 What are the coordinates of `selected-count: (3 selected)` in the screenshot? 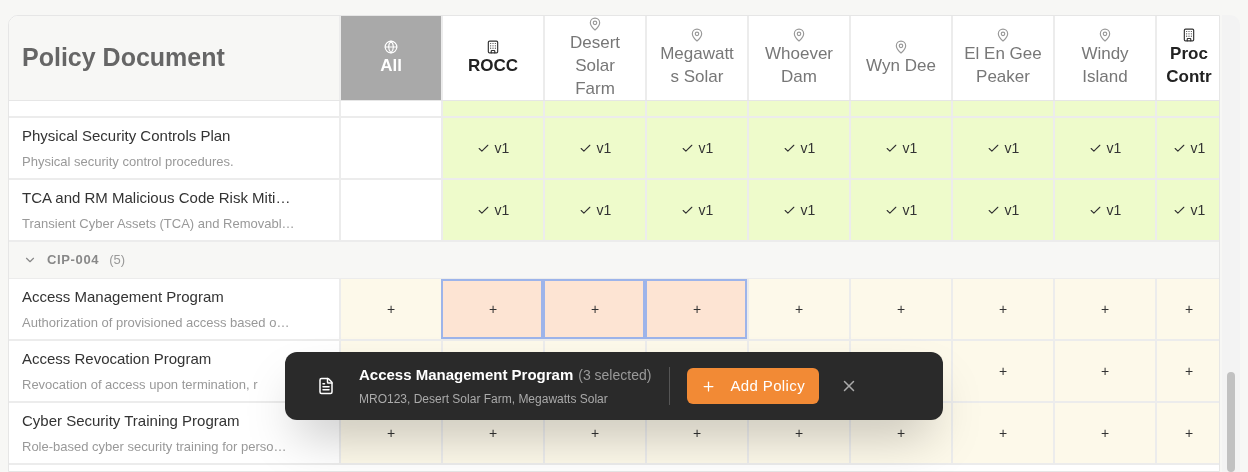 It's located at (615, 376).